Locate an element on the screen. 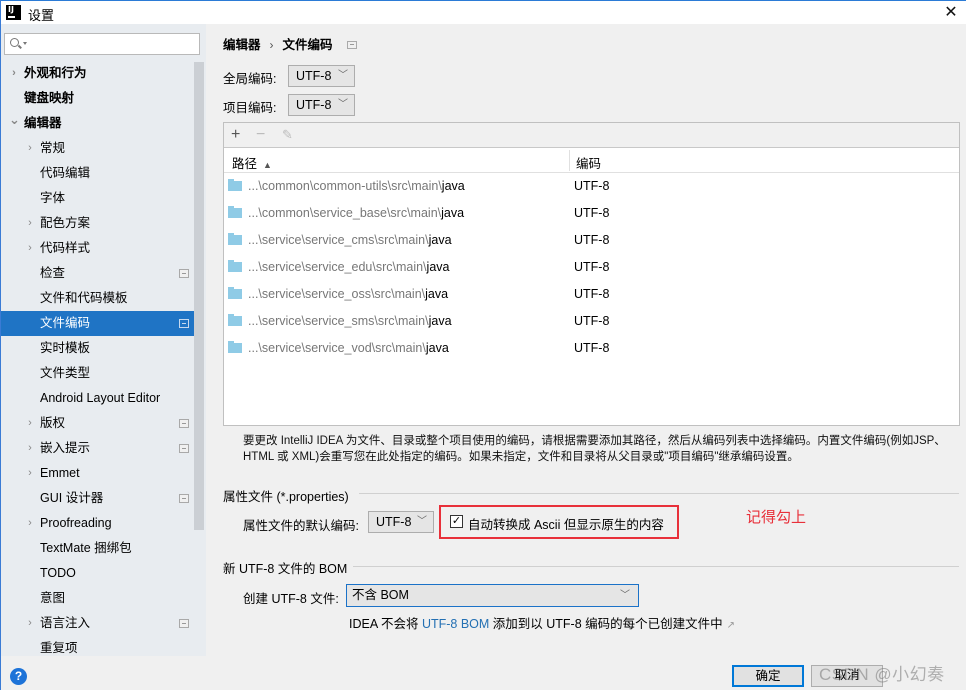  bom-note-suffix: 添加到以 UTF-8 编码的每个已创建文件中 is located at coordinates (606, 624).